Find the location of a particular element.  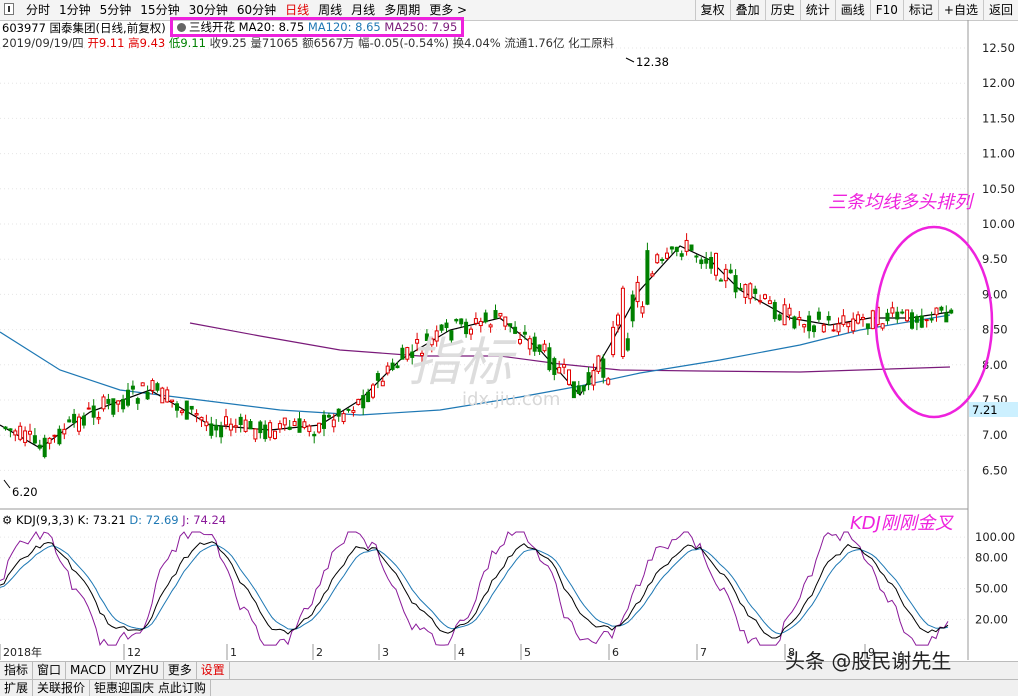

tab-more-indicators: 更多 is located at coordinates (180, 670).